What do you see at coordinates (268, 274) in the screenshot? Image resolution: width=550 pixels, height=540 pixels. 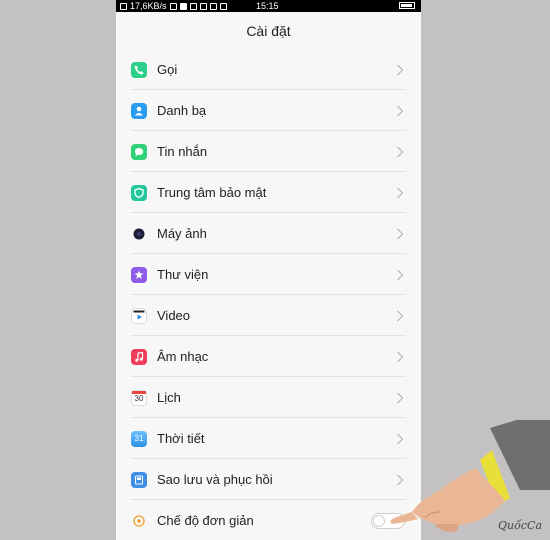 I see `settings-item-gallery: Thư viện` at bounding box center [268, 274].